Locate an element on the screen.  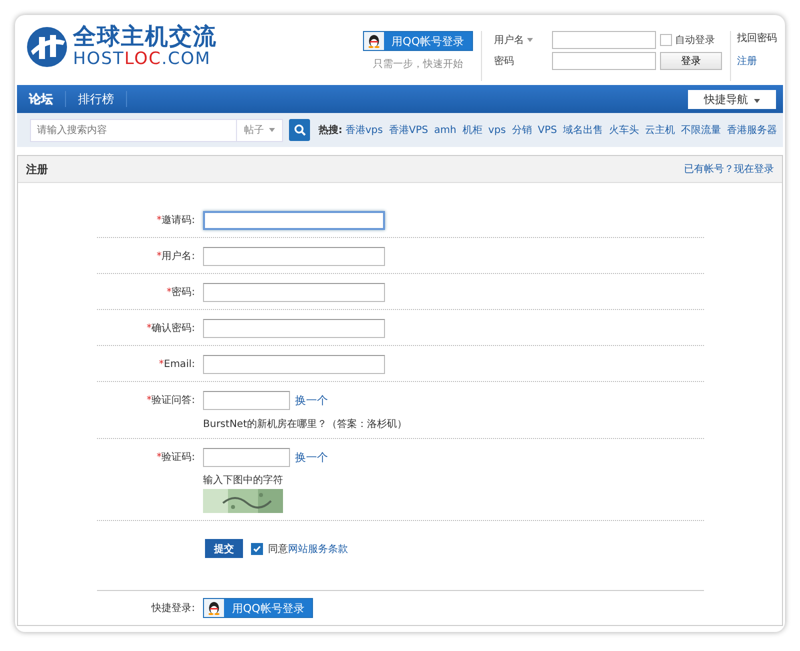
hot-search-link: 火车头 is located at coordinates (624, 130).